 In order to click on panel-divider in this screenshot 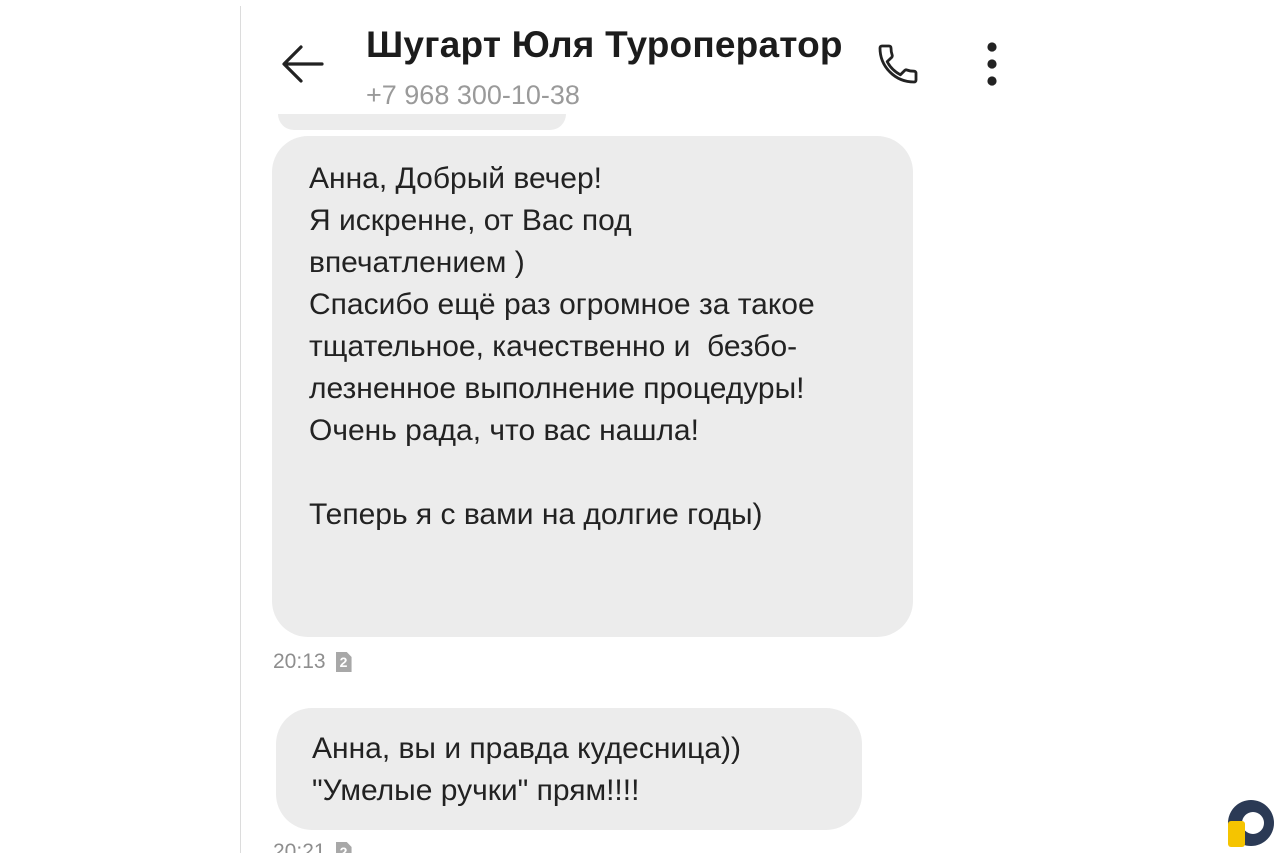, I will do `click(240, 429)`.